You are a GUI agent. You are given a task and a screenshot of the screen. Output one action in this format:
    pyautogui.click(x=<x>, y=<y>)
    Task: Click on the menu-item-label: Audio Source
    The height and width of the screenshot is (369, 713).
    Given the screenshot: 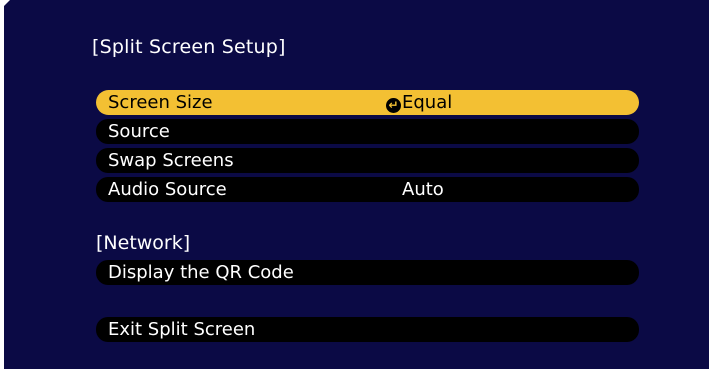 What is the action you would take?
    pyautogui.click(x=167, y=189)
    